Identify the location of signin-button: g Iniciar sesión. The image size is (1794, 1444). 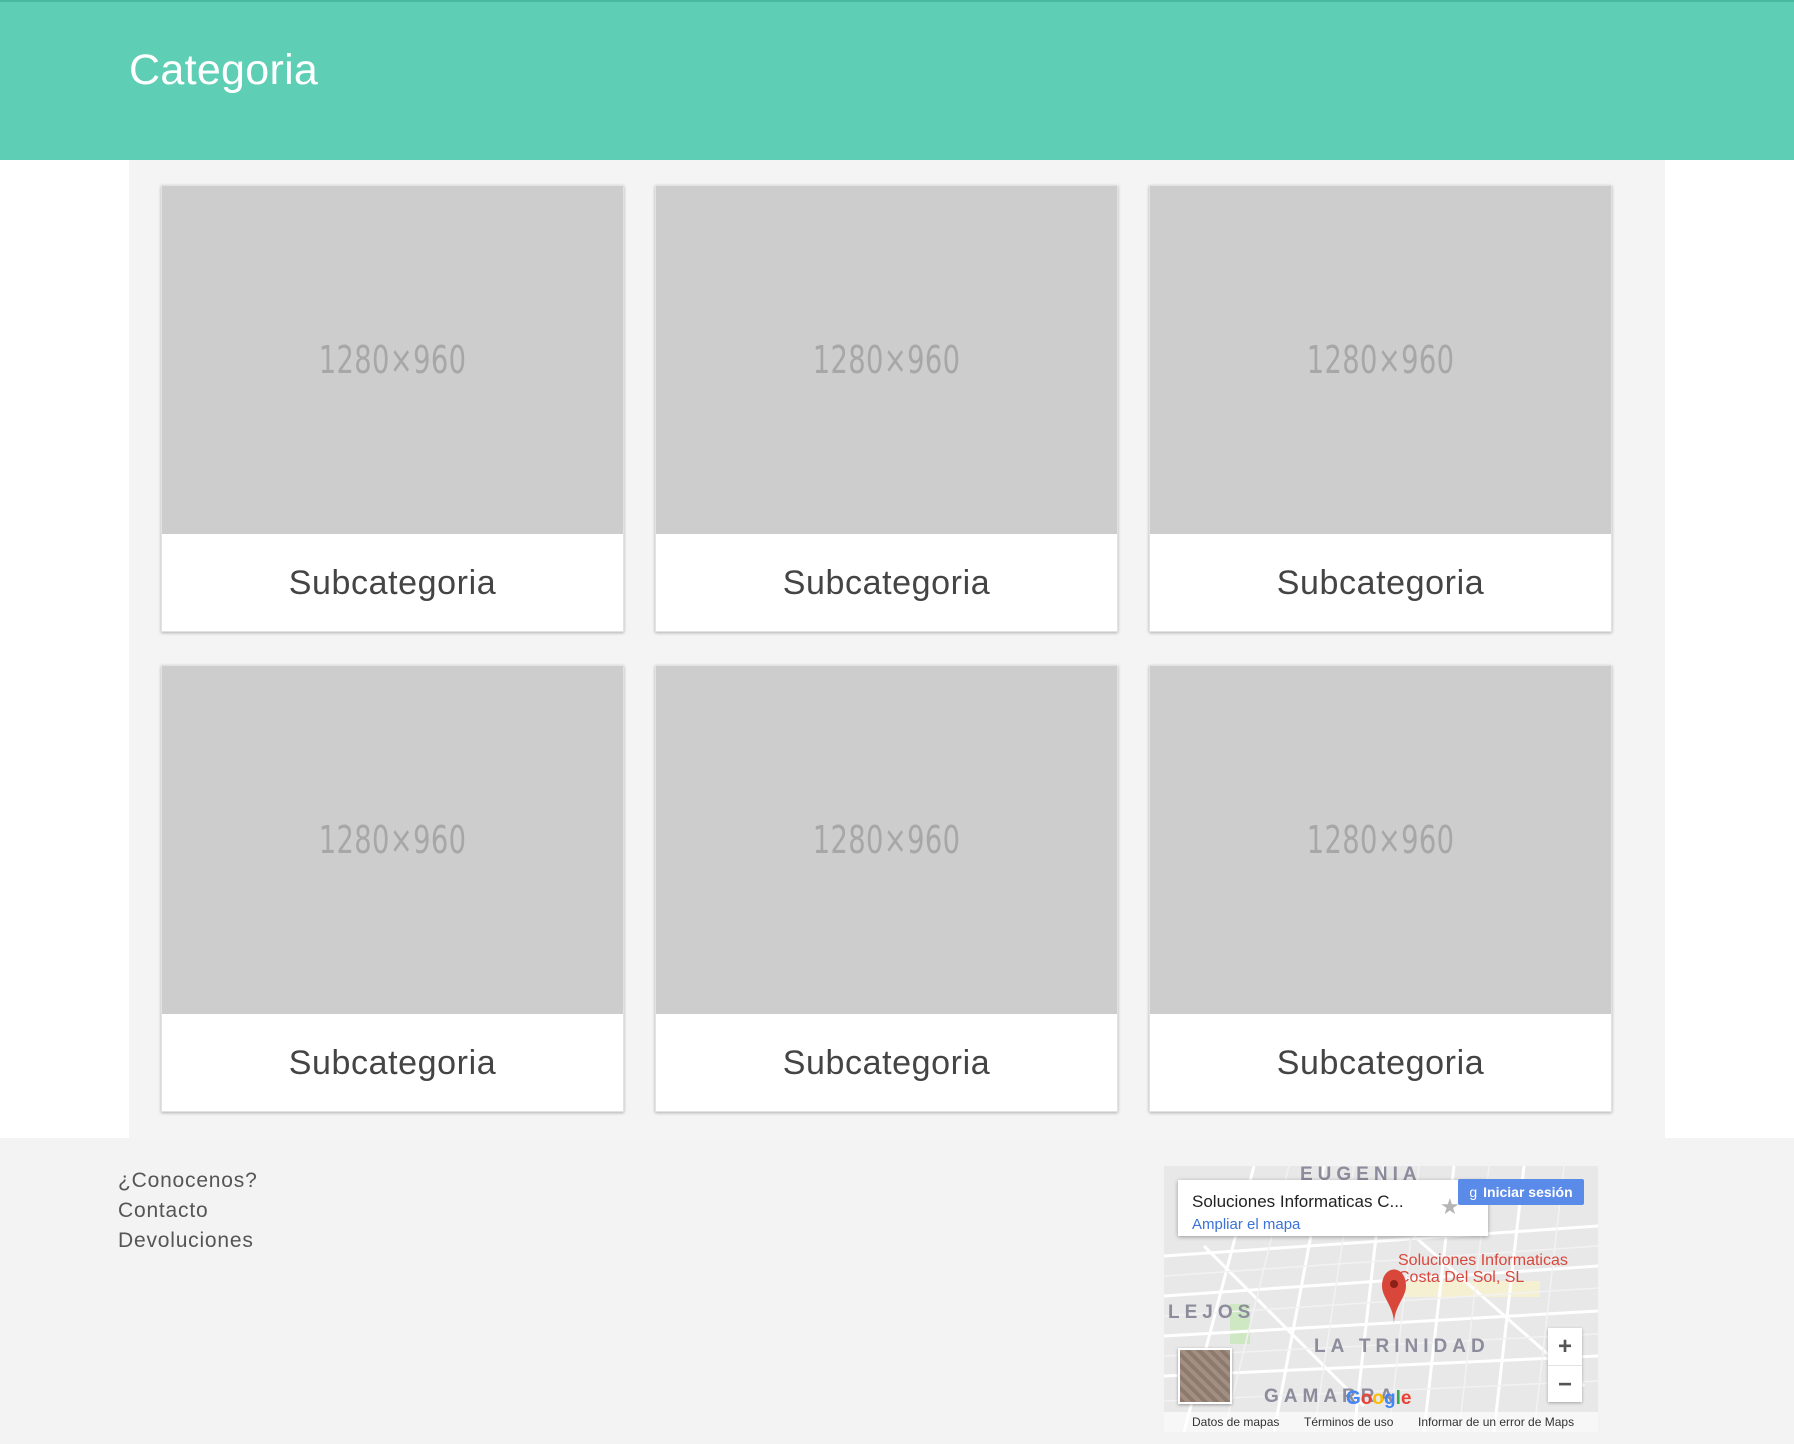
(1521, 1192).